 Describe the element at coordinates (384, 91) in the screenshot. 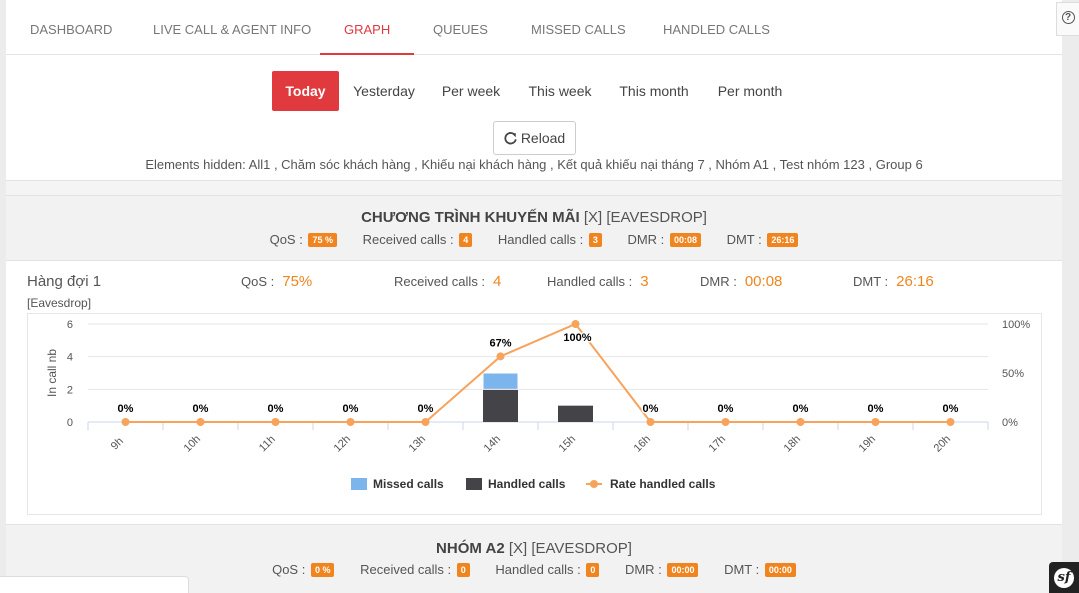

I see `period-yesterday: Yesterday` at that location.